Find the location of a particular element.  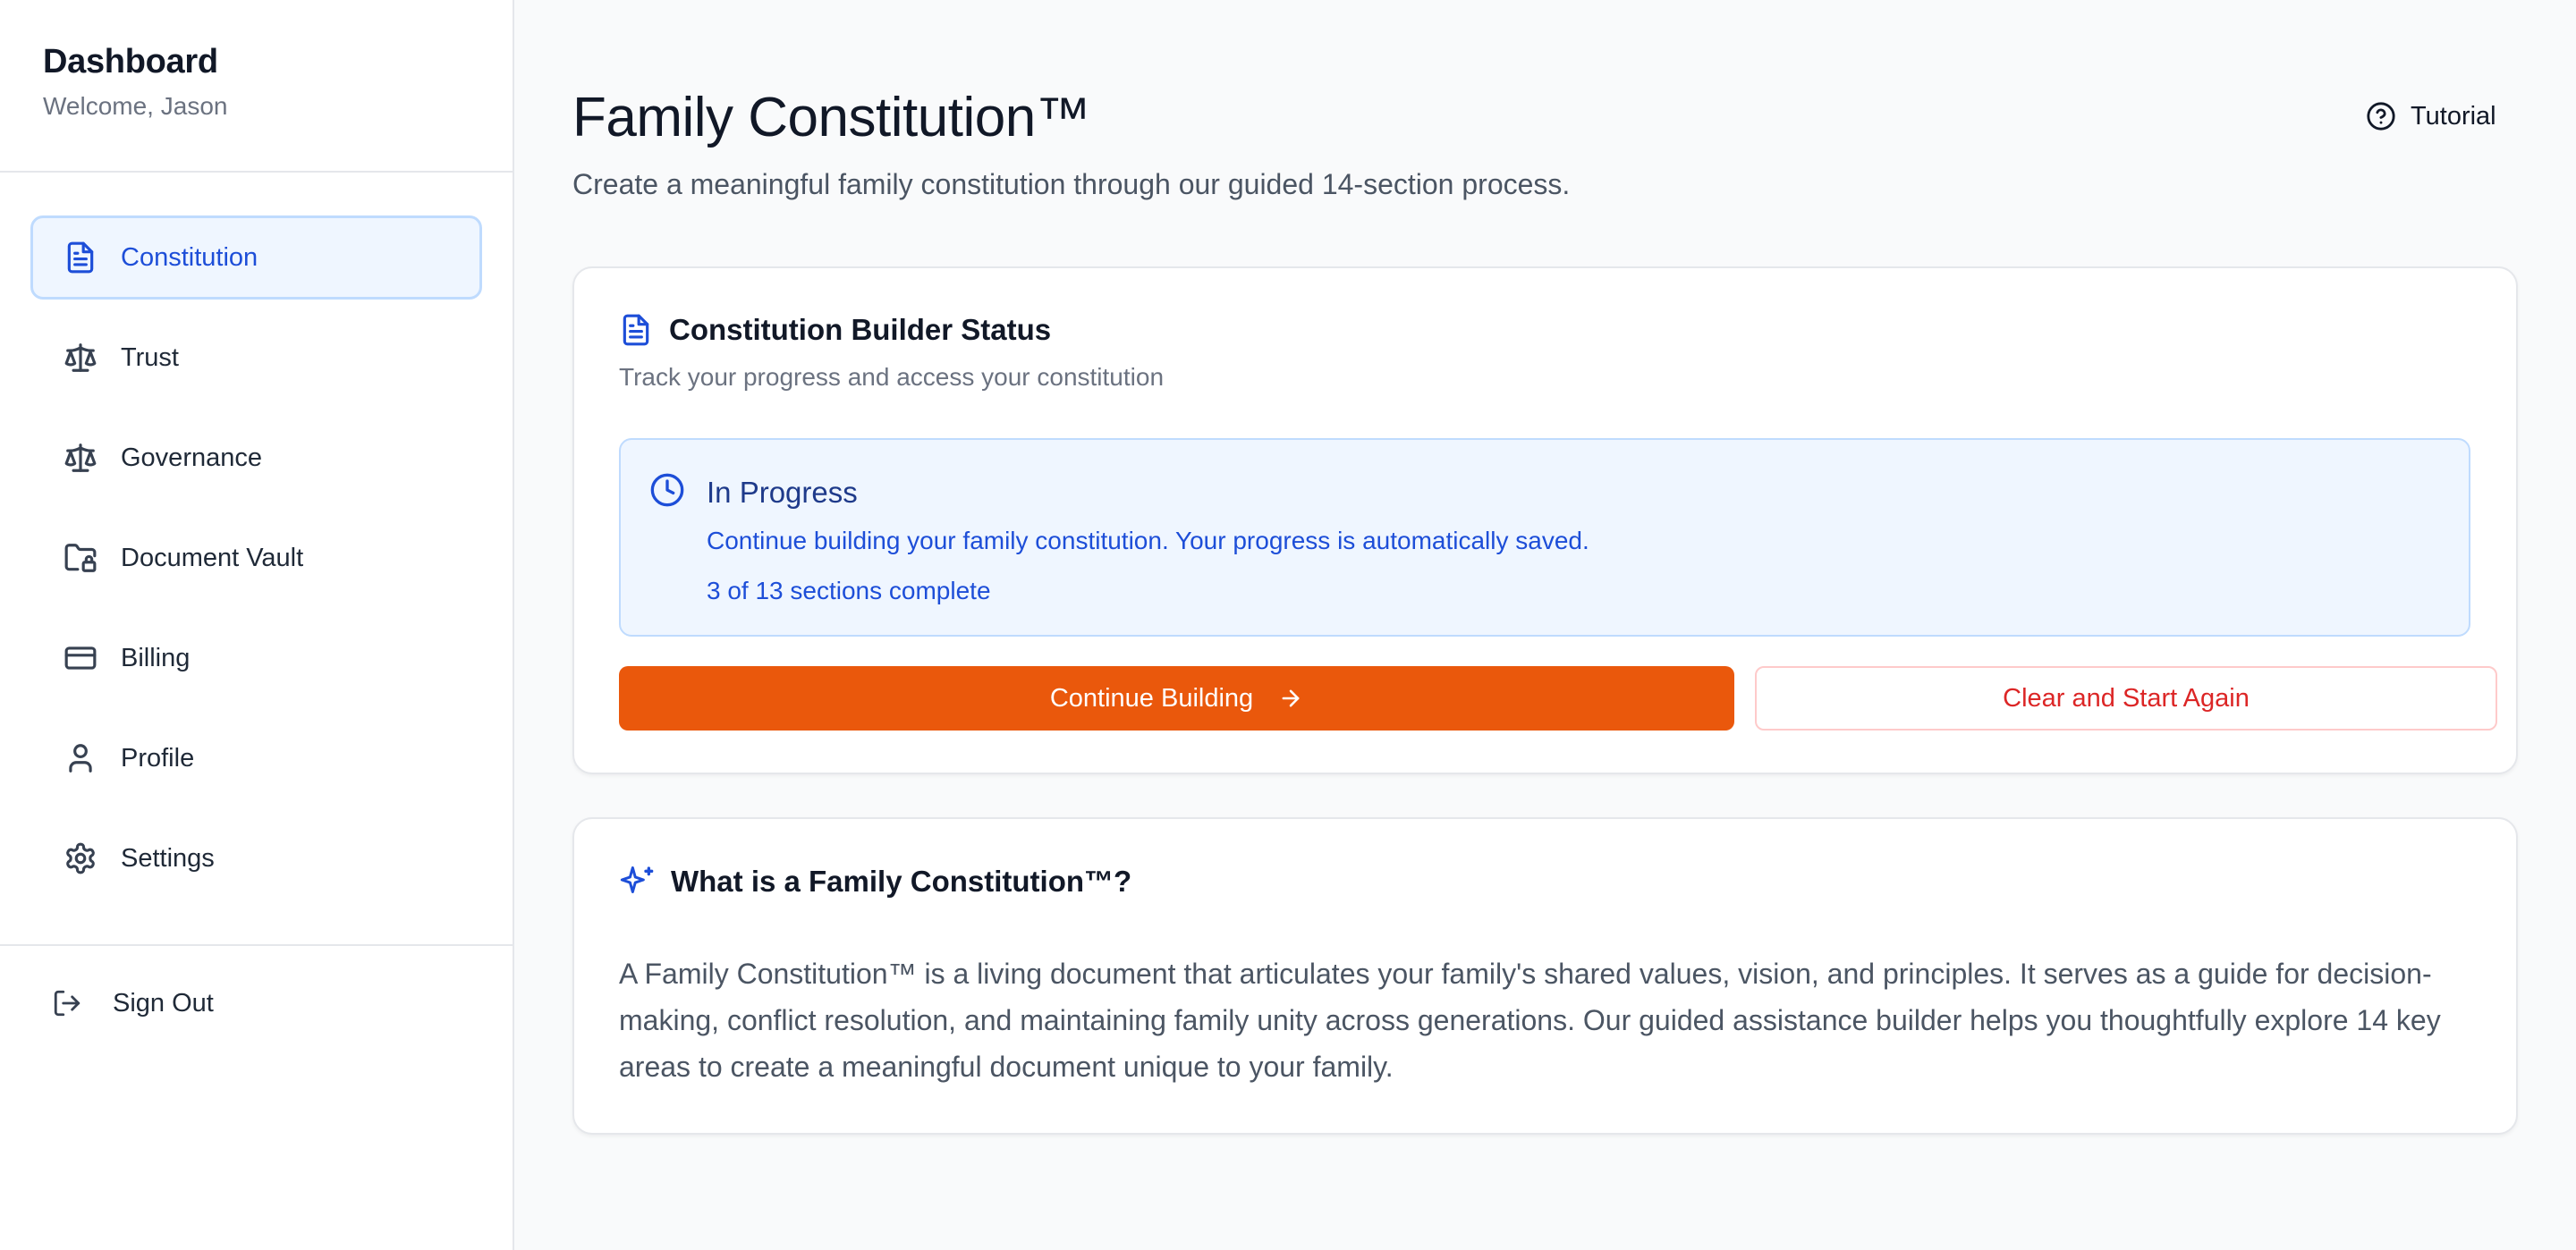

gear-icon is located at coordinates (80, 859).